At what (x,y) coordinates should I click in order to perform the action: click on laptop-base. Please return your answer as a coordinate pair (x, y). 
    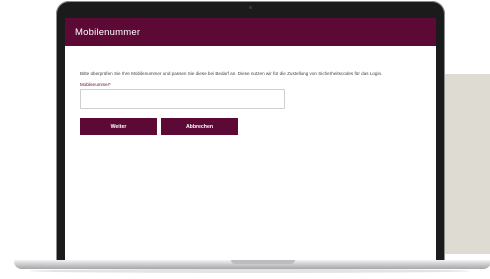
    Looking at the image, I should click on (252, 264).